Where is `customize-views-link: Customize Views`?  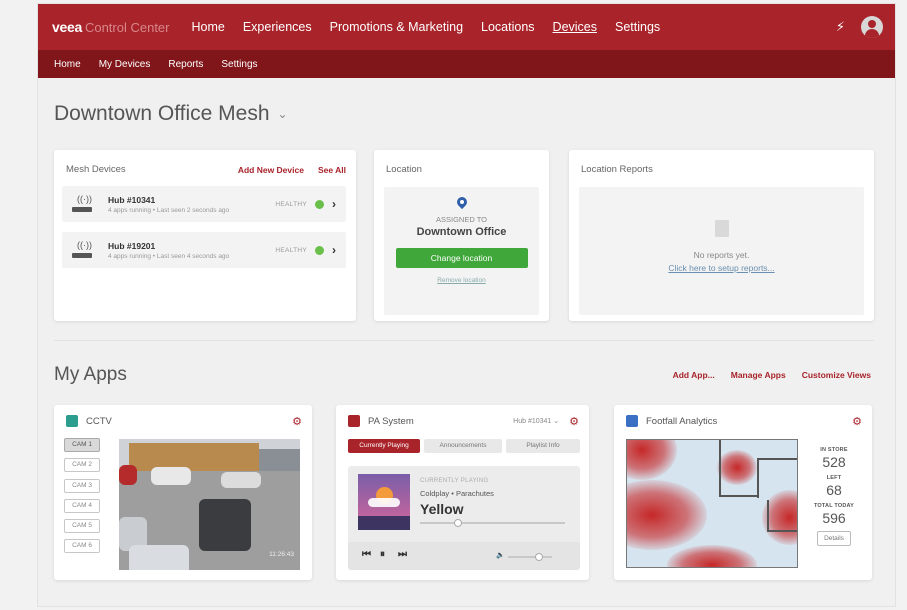
customize-views-link: Customize Views is located at coordinates (836, 375).